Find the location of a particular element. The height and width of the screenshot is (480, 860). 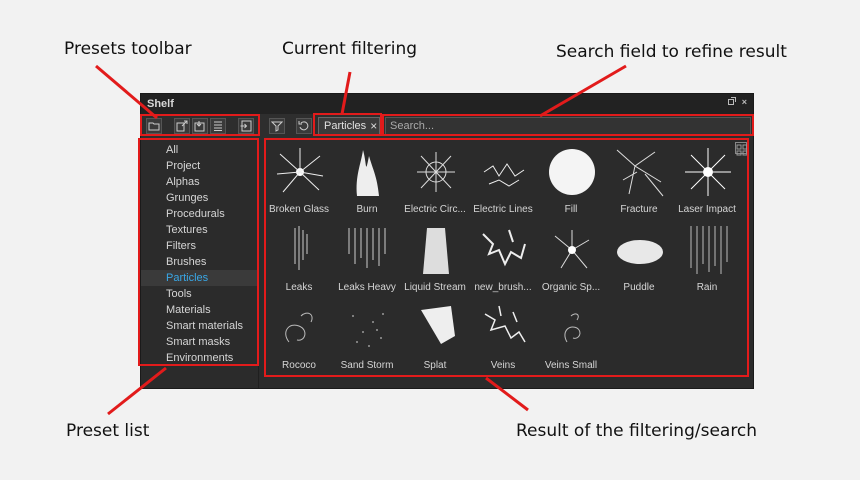

callout-preset-list: Preset list is located at coordinates (108, 431).